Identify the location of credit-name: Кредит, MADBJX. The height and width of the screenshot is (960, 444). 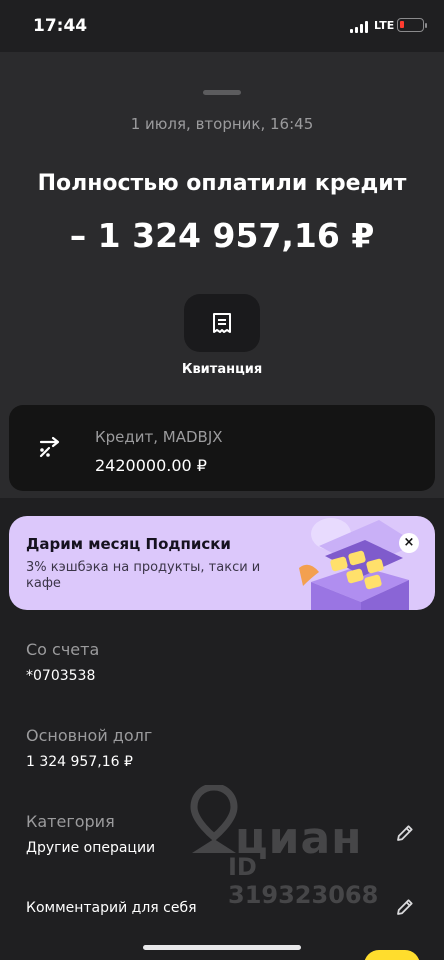
(159, 437).